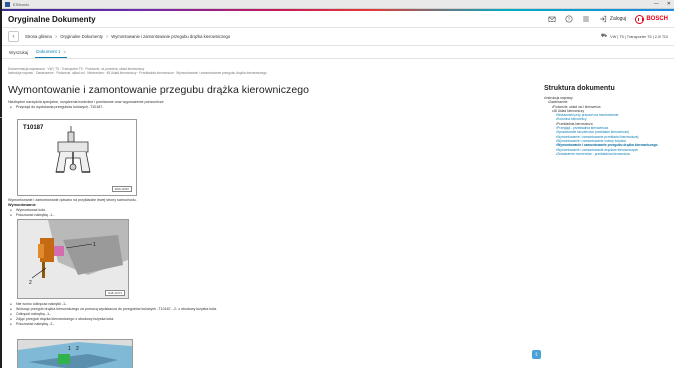 The height and width of the screenshot is (368, 674). Describe the element at coordinates (552, 19) in the screenshot. I see `mail-icon` at that location.